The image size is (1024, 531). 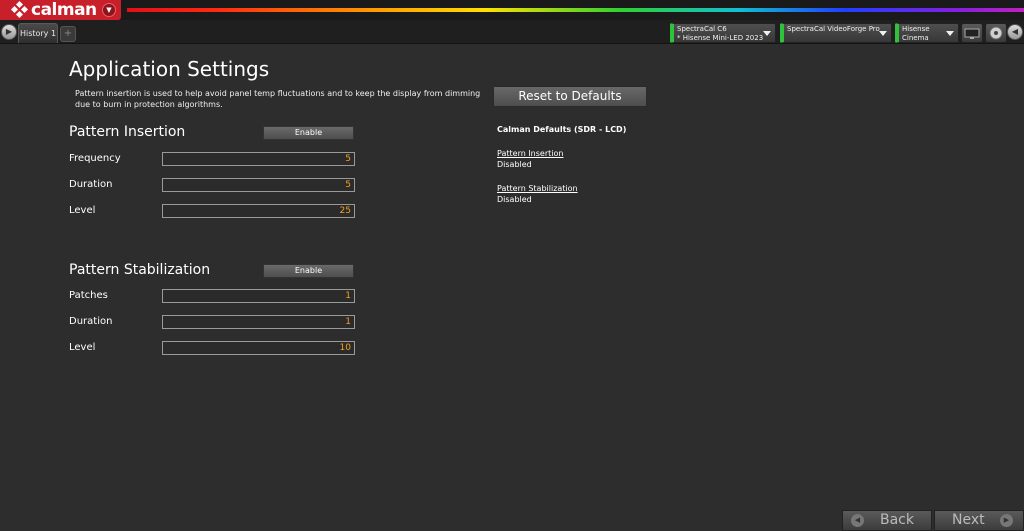 What do you see at coordinates (702, 29) in the screenshot?
I see `device-meter-name: SpectraCal C6` at bounding box center [702, 29].